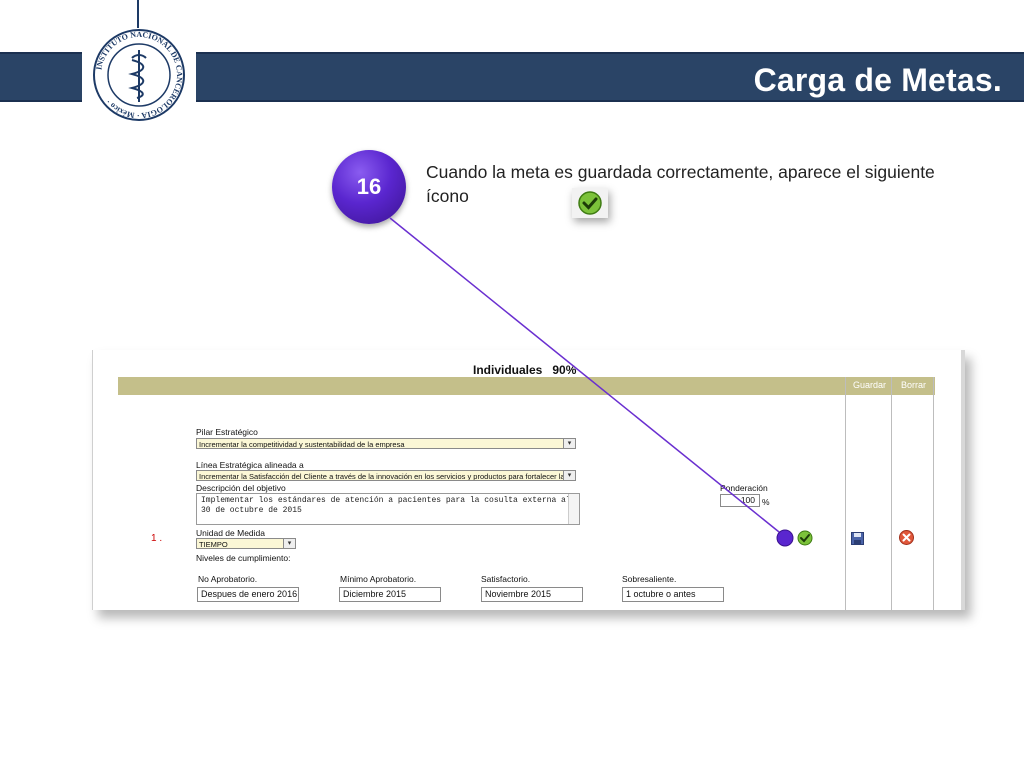  What do you see at coordinates (525, 370) in the screenshot?
I see `section-title: Individuales 90%` at bounding box center [525, 370].